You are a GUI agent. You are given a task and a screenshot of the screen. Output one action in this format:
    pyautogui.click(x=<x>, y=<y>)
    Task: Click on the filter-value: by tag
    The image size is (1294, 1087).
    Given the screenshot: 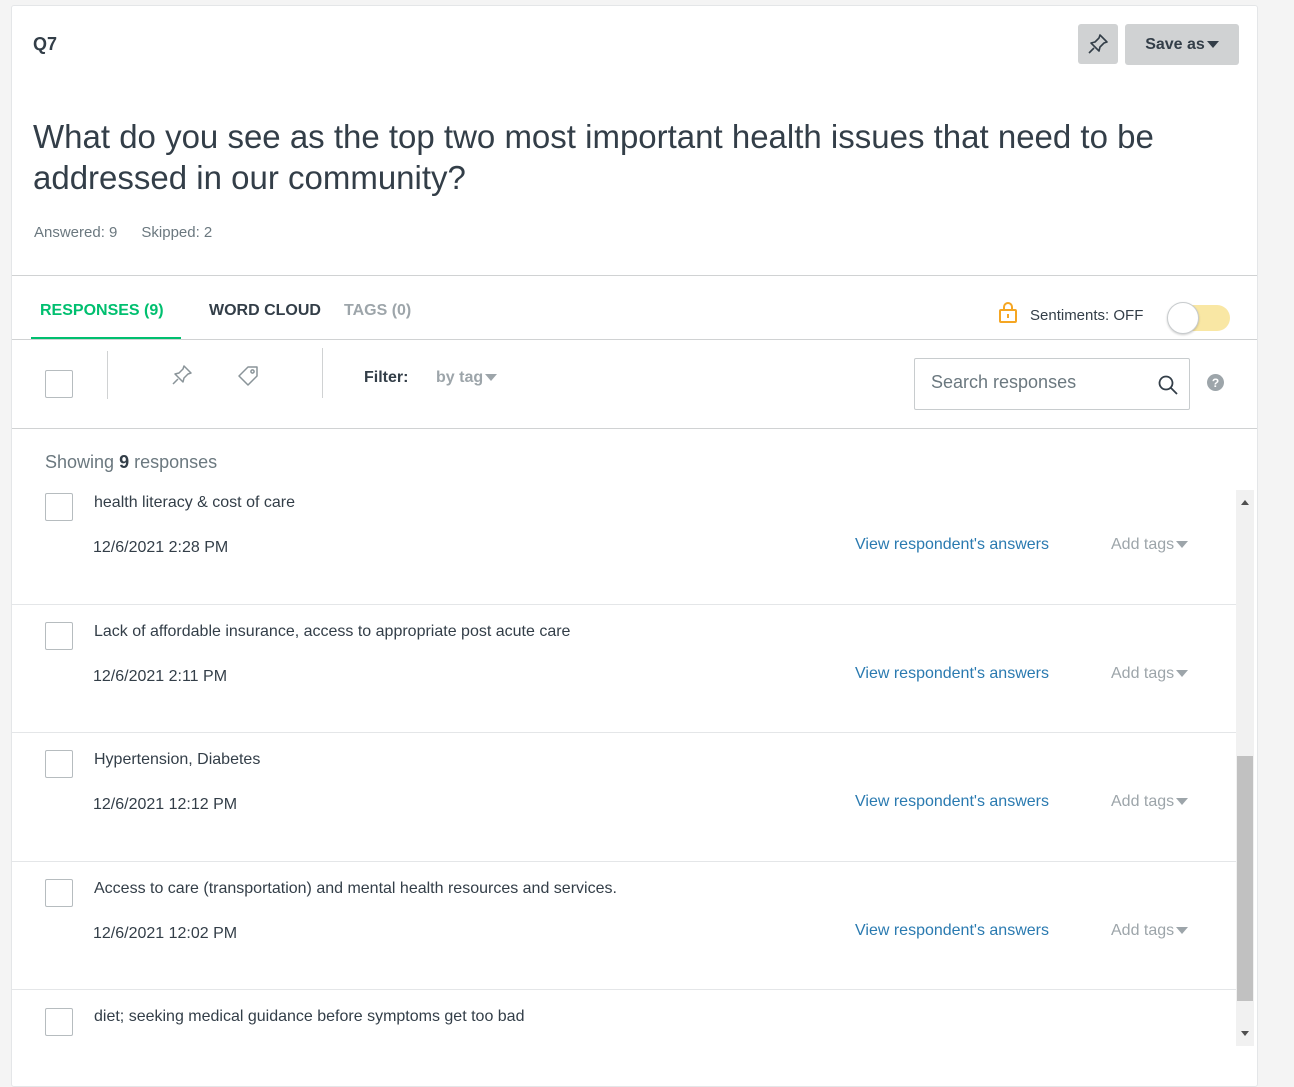 What is the action you would take?
    pyautogui.click(x=460, y=377)
    